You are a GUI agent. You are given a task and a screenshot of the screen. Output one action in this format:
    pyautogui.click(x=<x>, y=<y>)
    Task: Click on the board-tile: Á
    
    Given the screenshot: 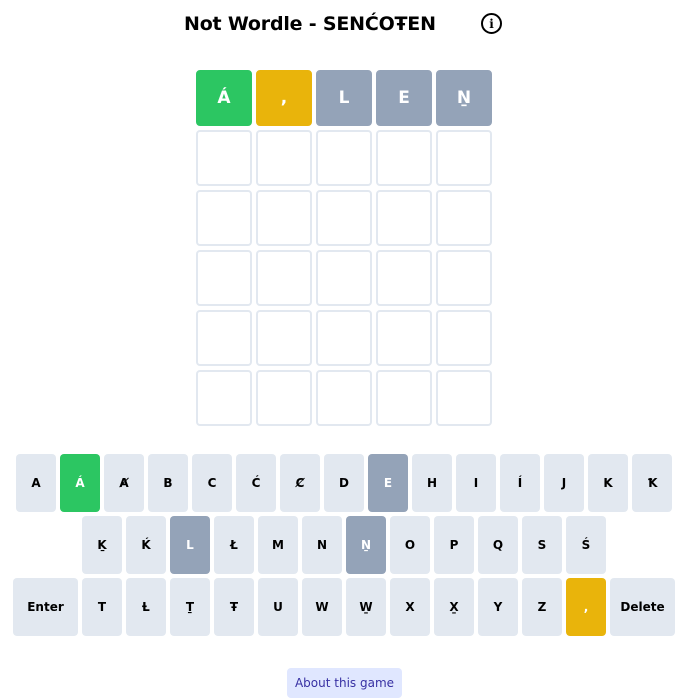 What is the action you would take?
    pyautogui.click(x=224, y=98)
    